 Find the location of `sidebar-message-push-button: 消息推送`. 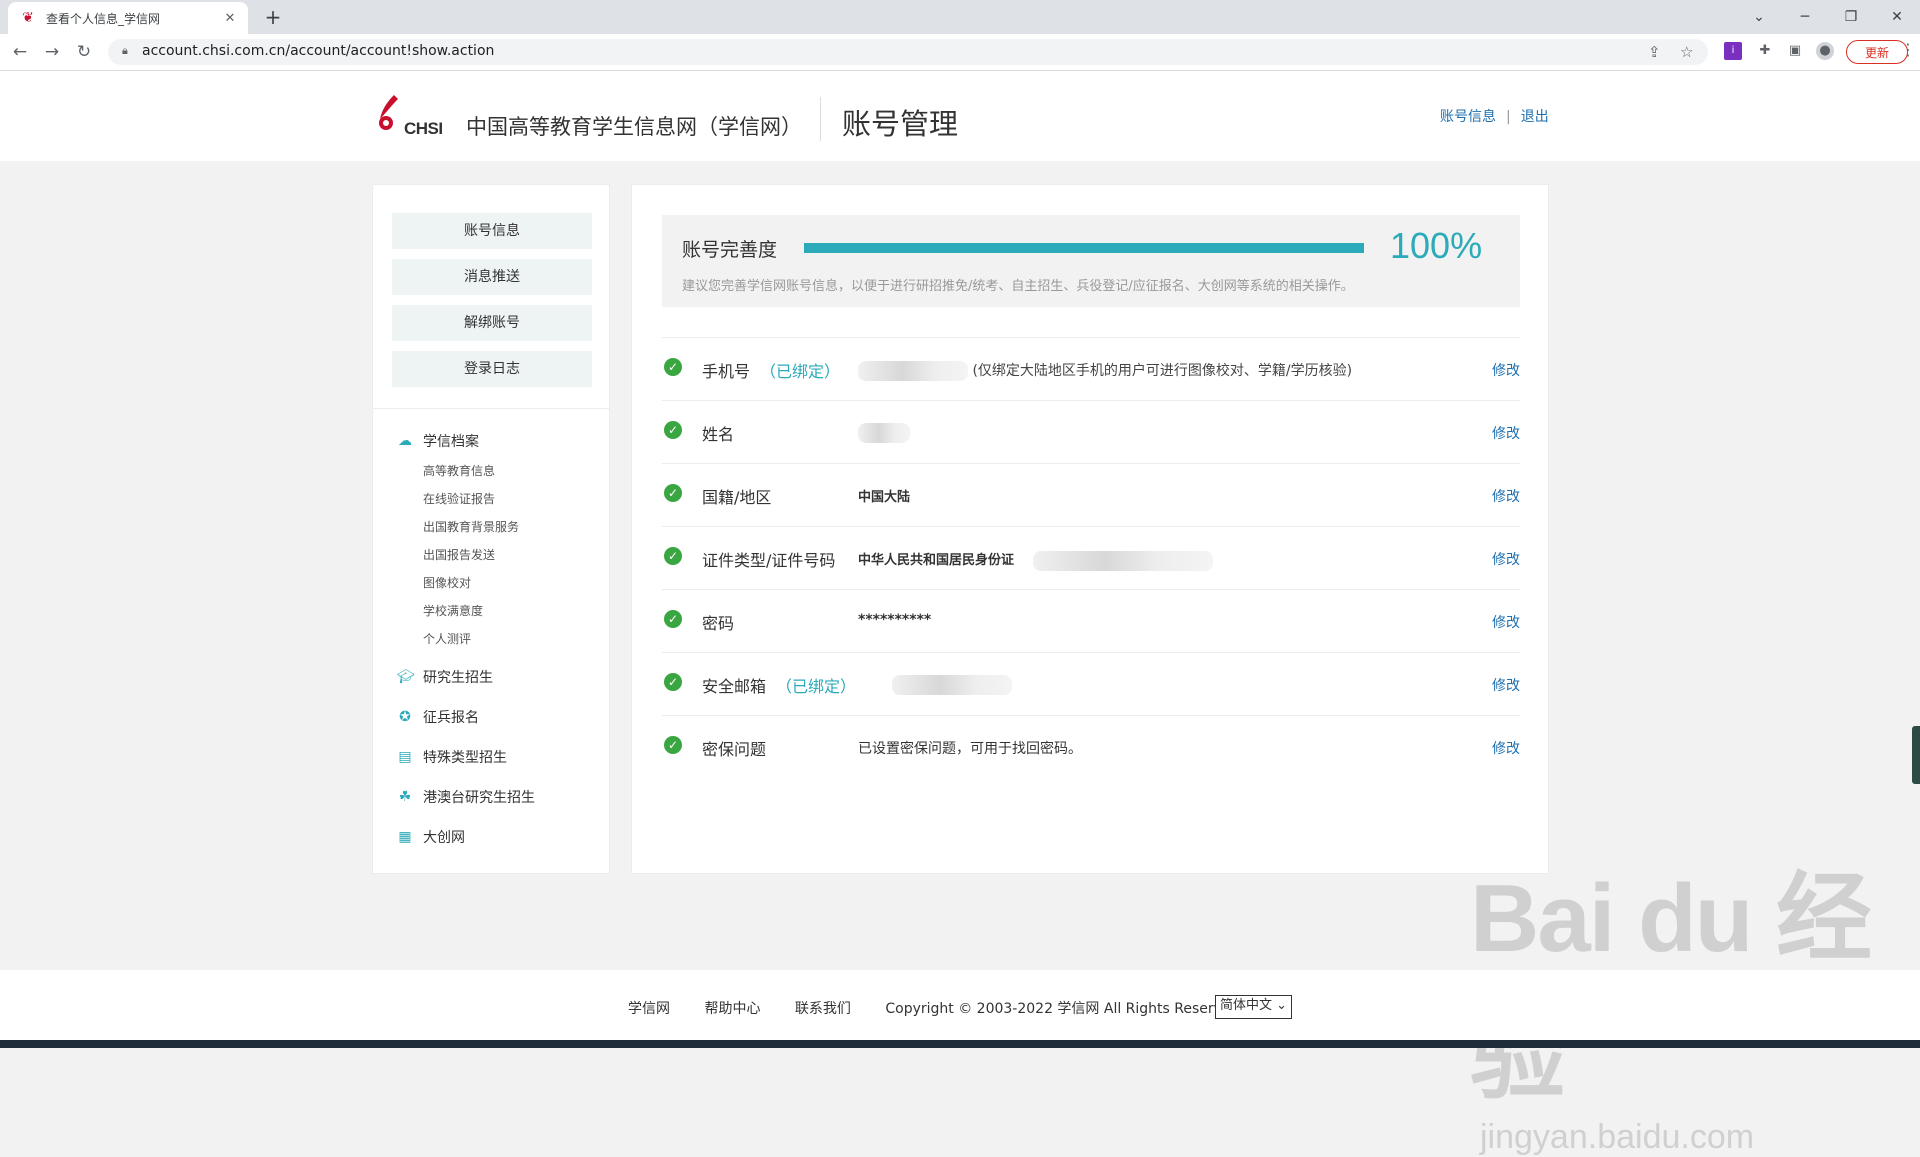

sidebar-message-push-button: 消息推送 is located at coordinates (492, 277).